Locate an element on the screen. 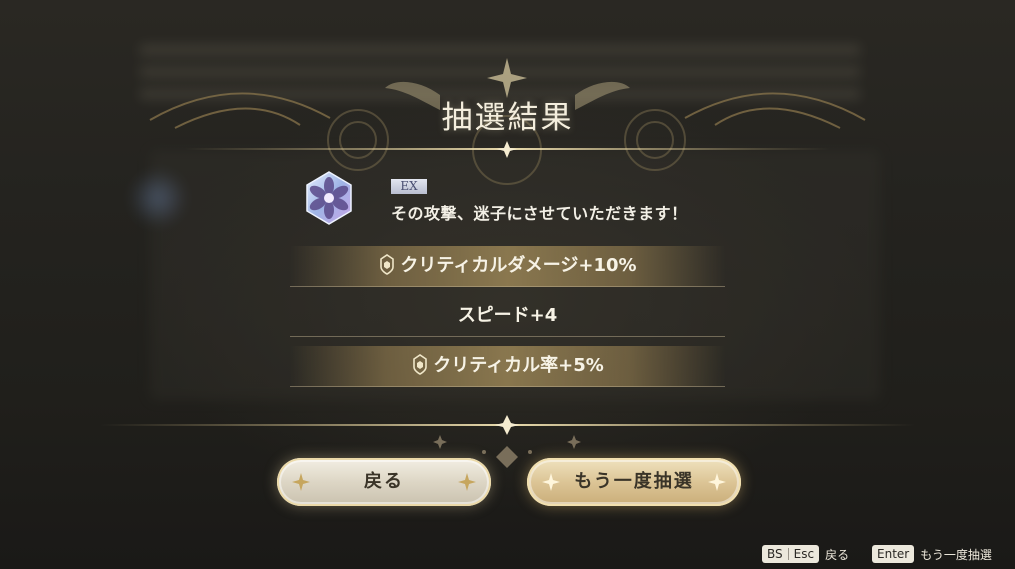 This screenshot has width=1015, height=569. stat-label: スピード+4 is located at coordinates (507, 315).